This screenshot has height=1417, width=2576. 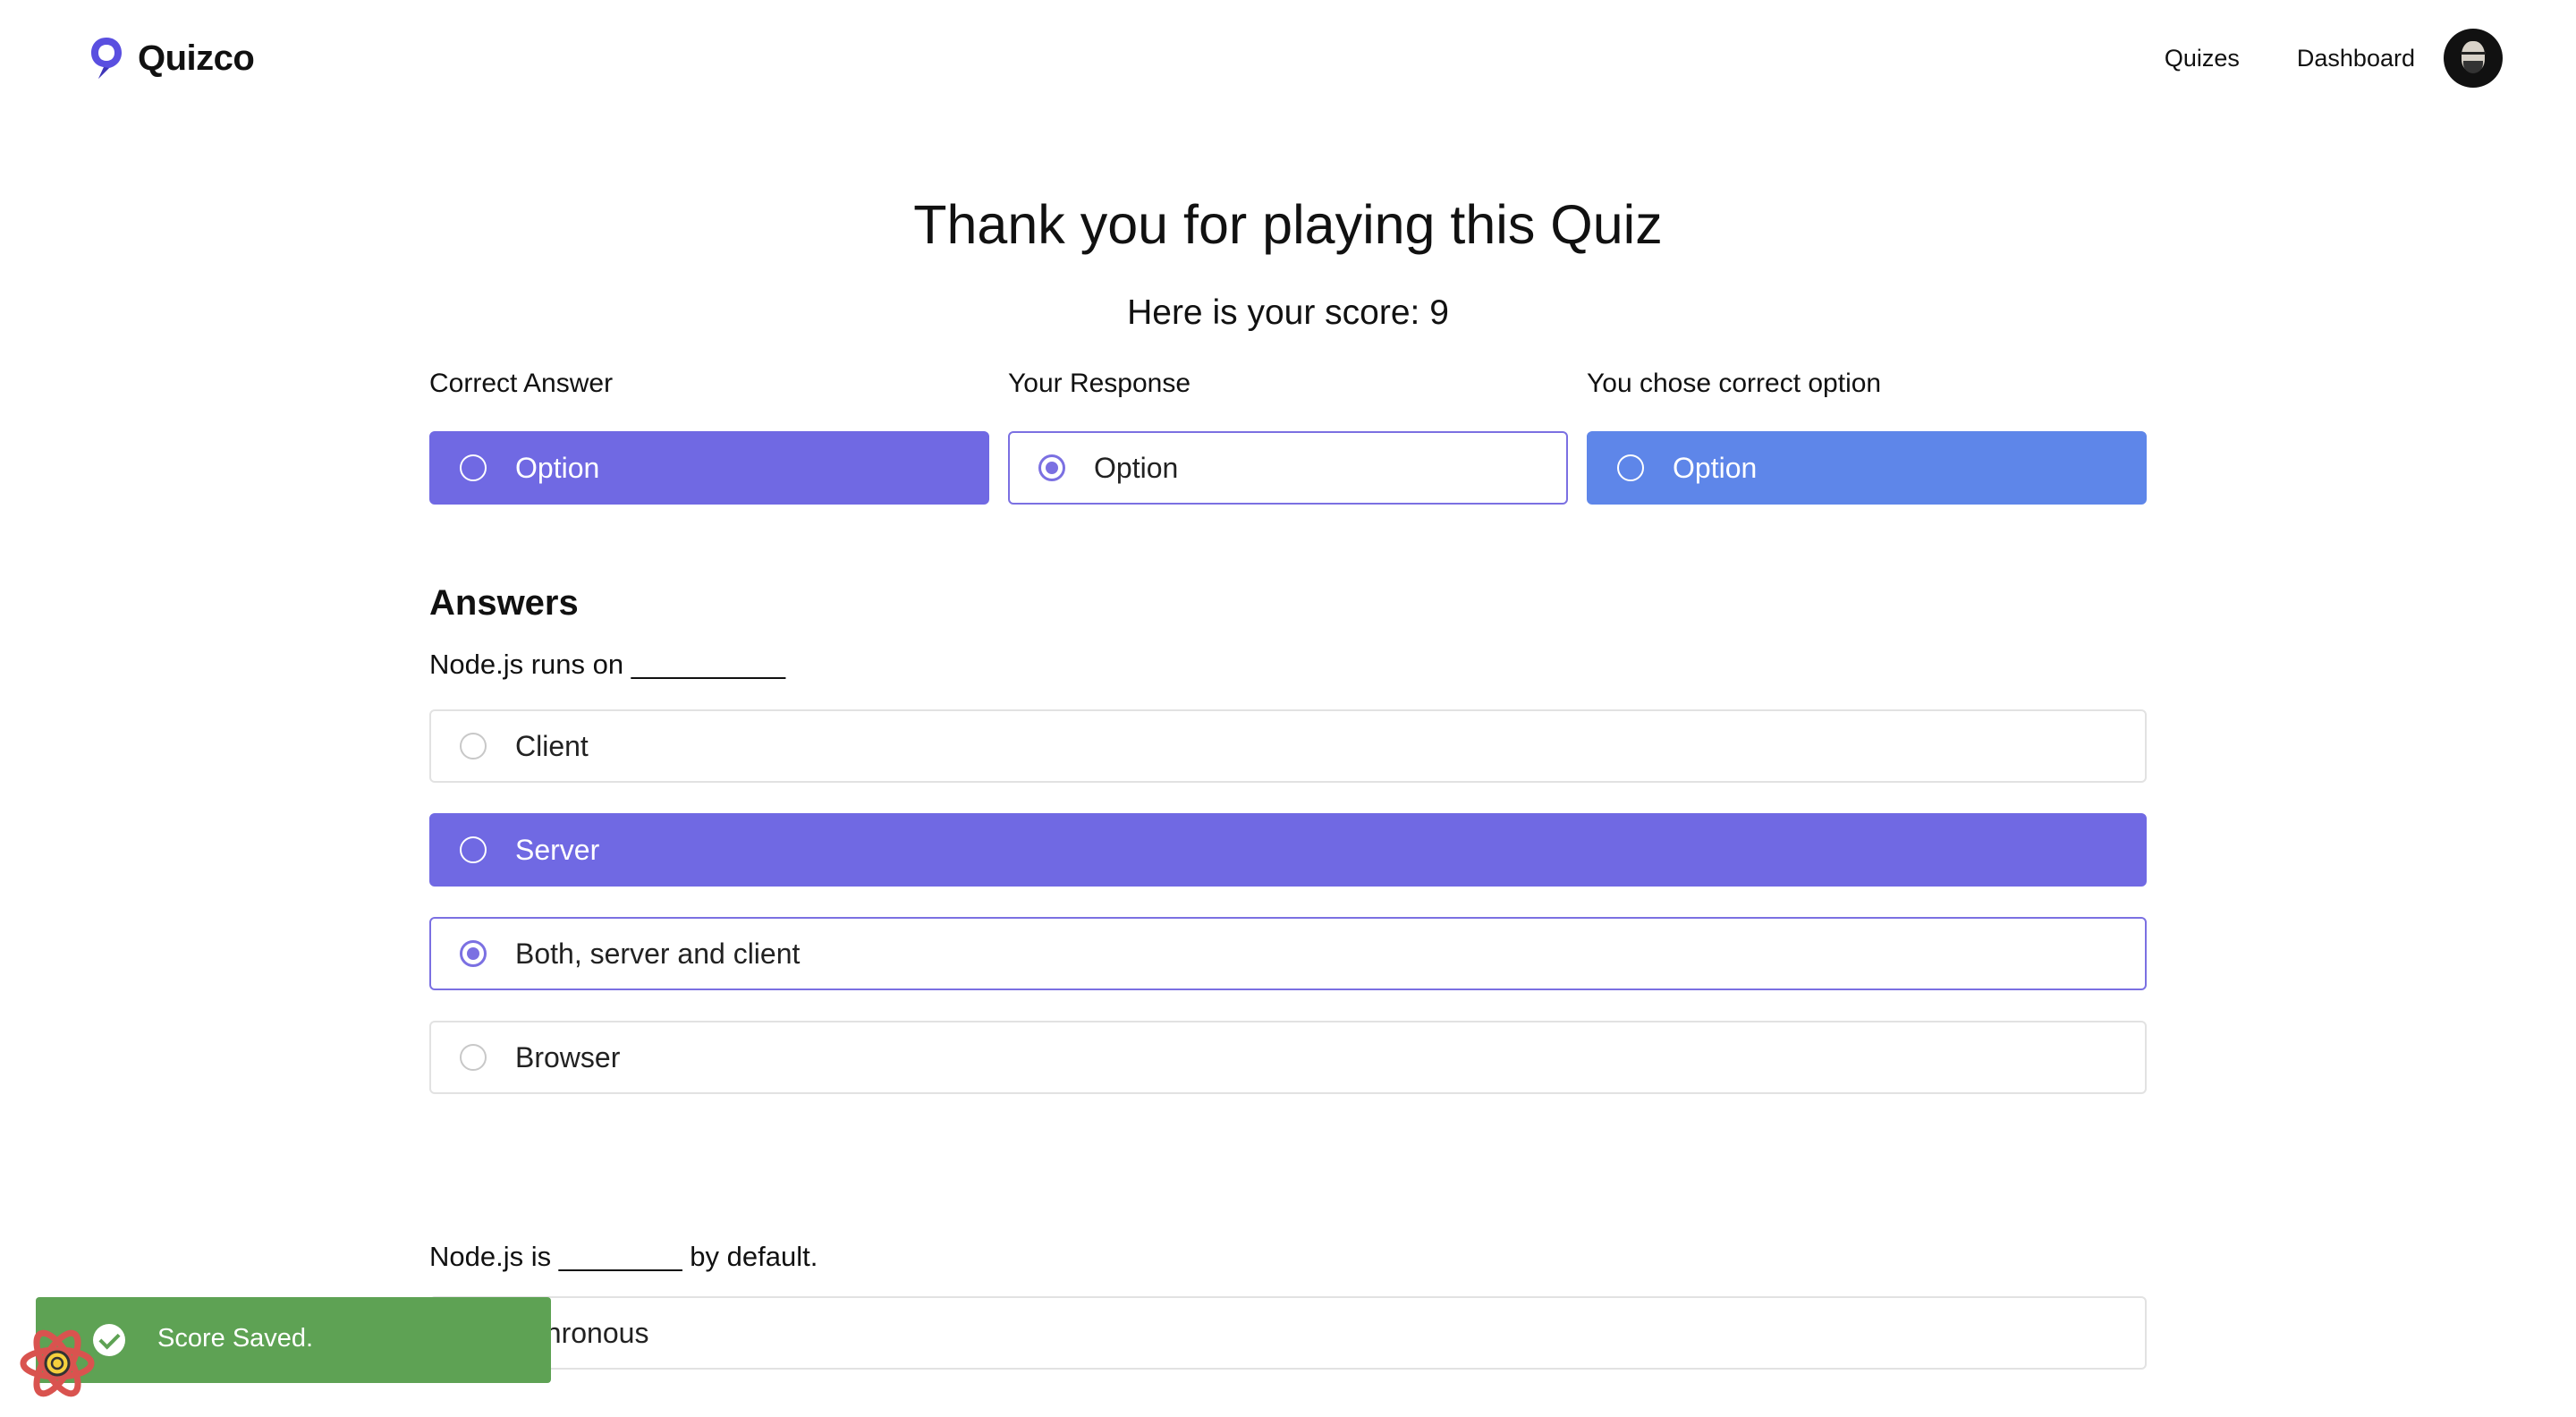 I want to click on legend-chosen-correct: You chose correct option Option, so click(x=1867, y=437).